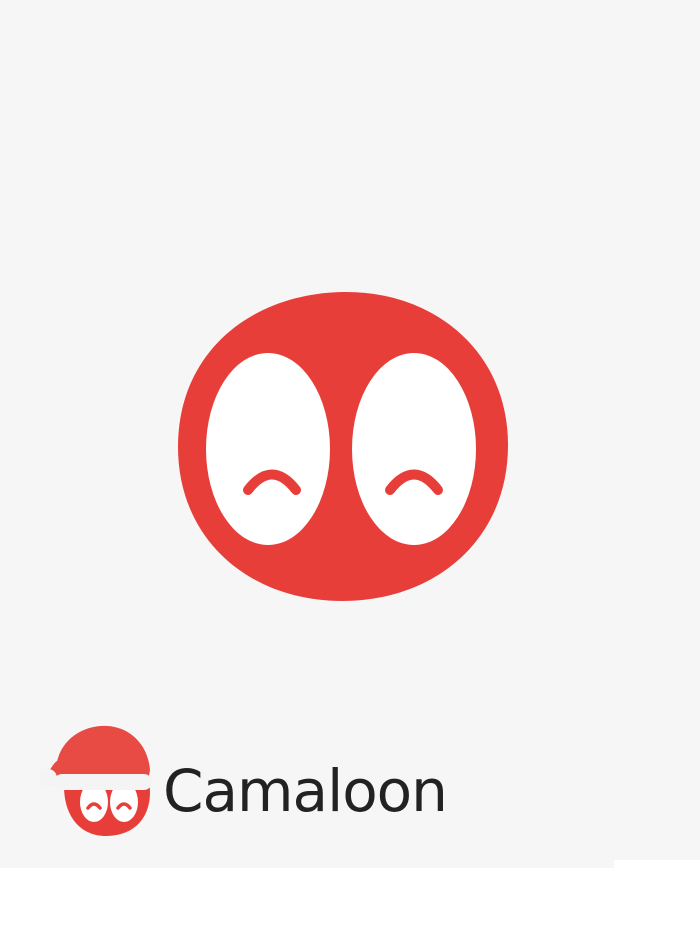 This screenshot has height=932, width=700. What do you see at coordinates (414, 449) in the screenshot?
I see `mascot-right-eye` at bounding box center [414, 449].